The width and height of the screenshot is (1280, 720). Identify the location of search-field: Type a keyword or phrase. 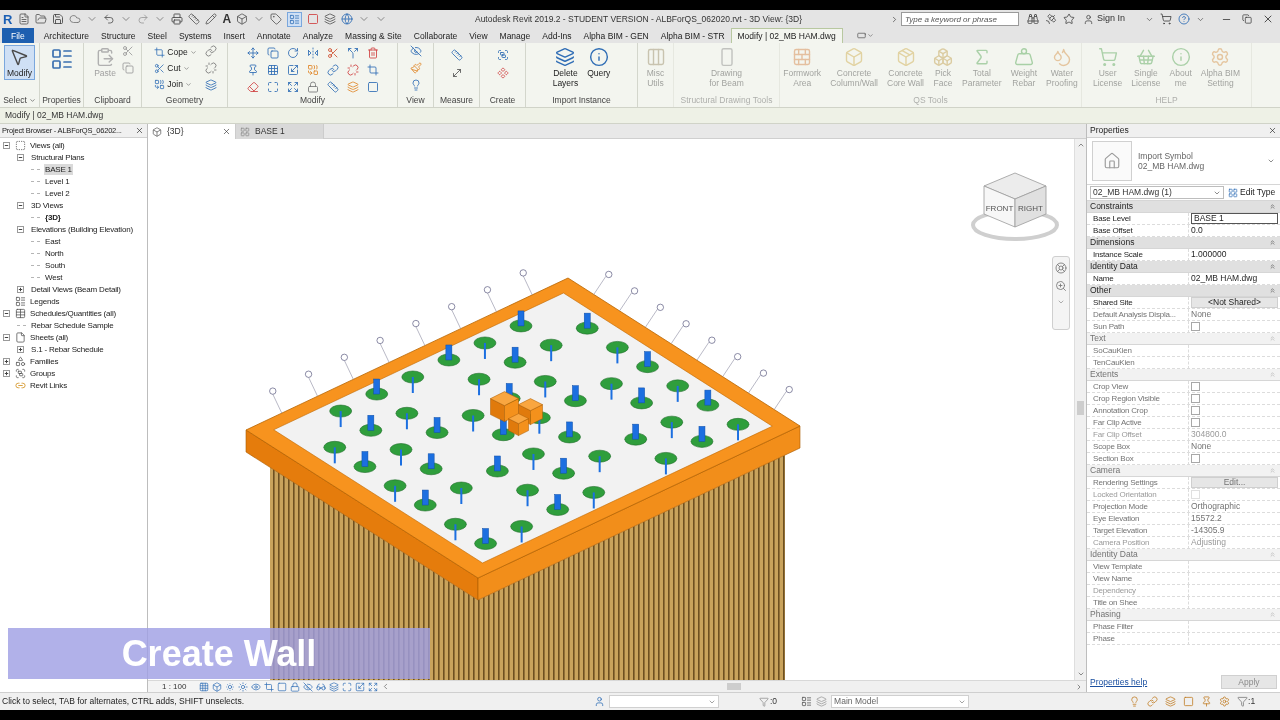
(959, 19).